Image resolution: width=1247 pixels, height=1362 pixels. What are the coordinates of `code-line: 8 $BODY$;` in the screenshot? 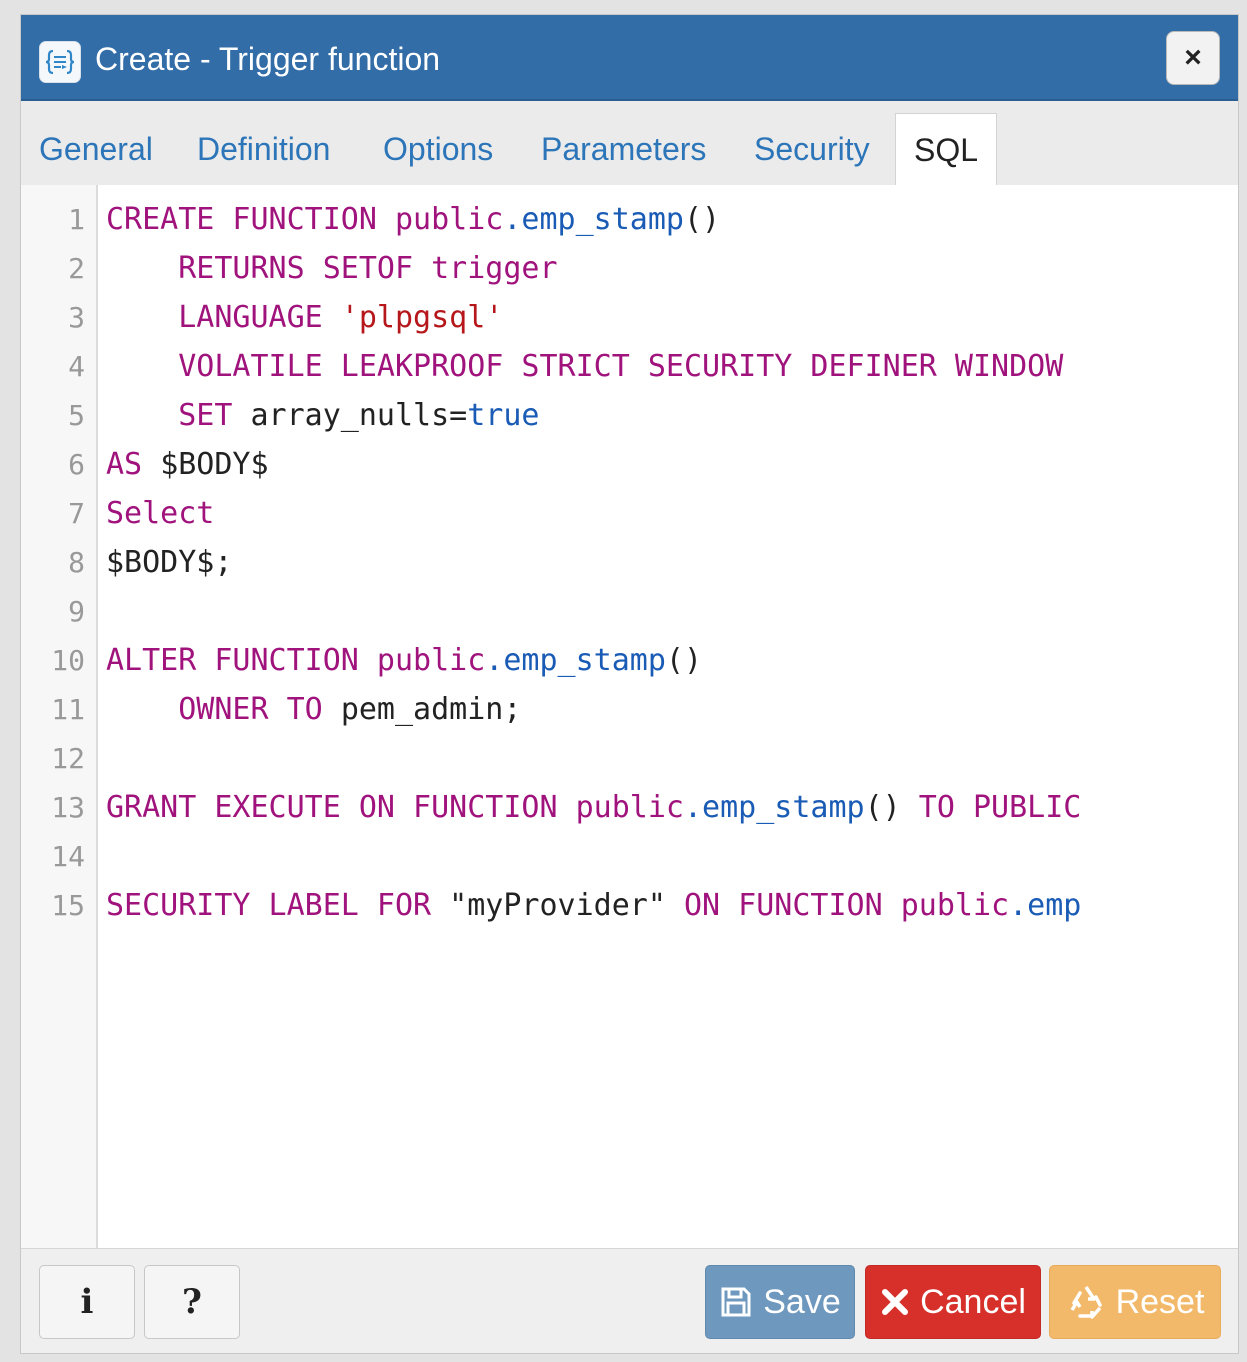 It's located at (629, 562).